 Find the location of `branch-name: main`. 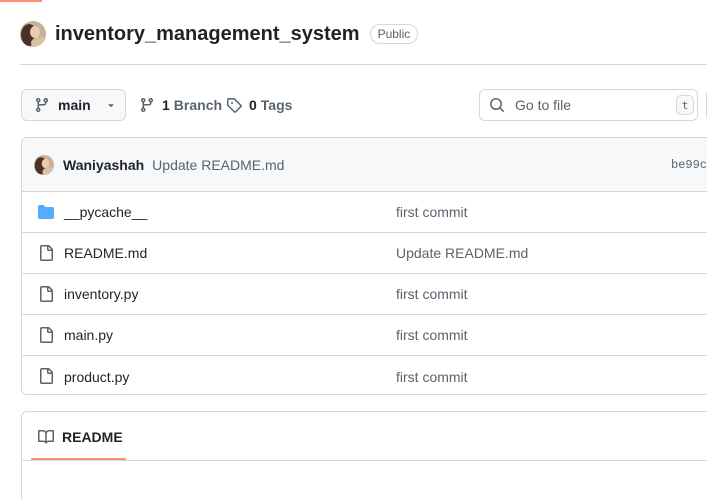

branch-name: main is located at coordinates (74, 105).